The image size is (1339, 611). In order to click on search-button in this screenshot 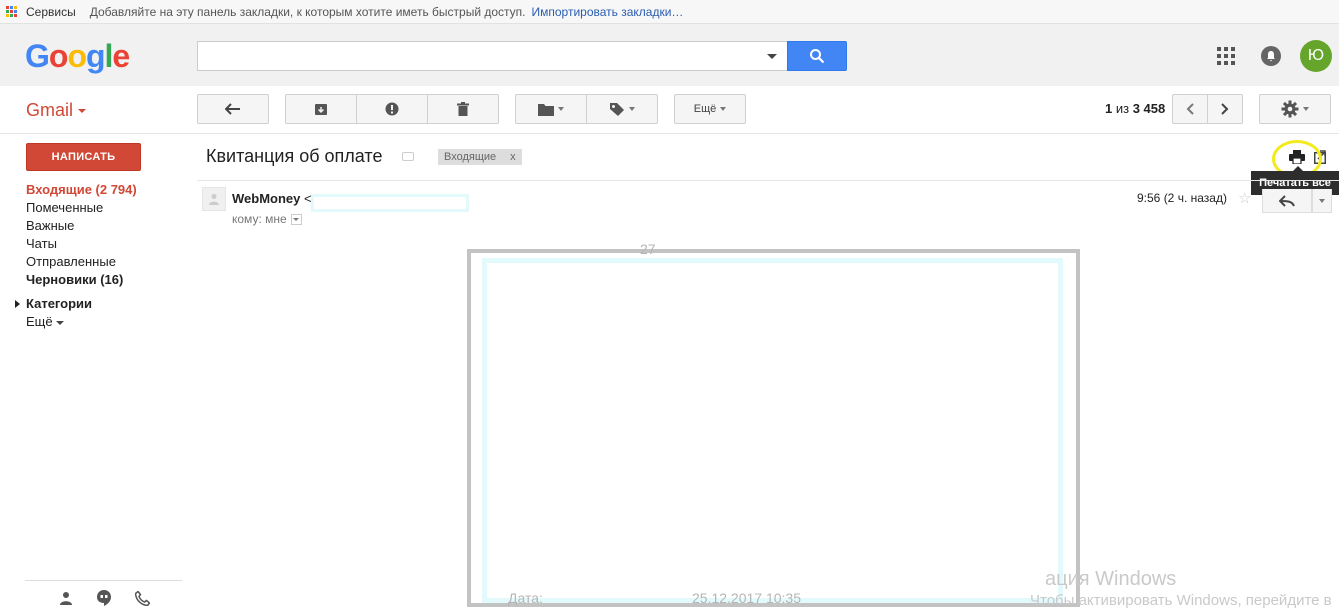, I will do `click(817, 56)`.